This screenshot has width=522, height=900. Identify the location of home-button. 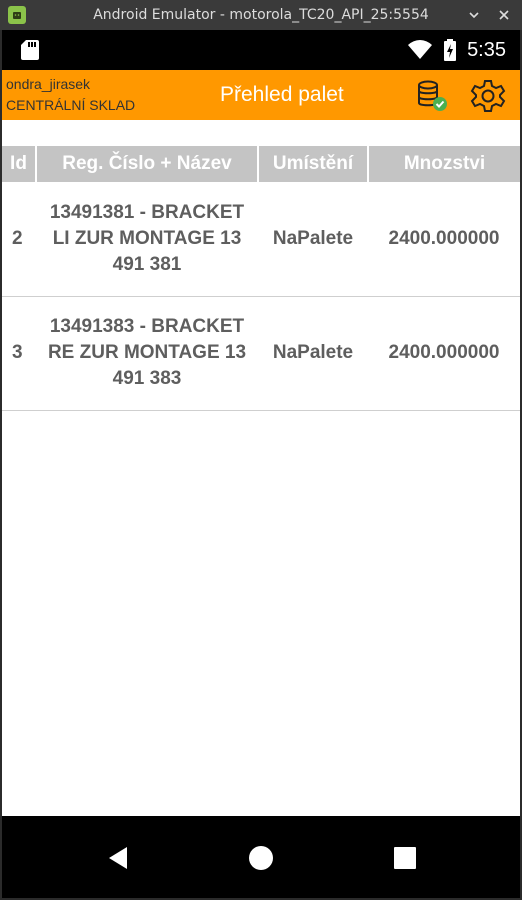
(261, 858).